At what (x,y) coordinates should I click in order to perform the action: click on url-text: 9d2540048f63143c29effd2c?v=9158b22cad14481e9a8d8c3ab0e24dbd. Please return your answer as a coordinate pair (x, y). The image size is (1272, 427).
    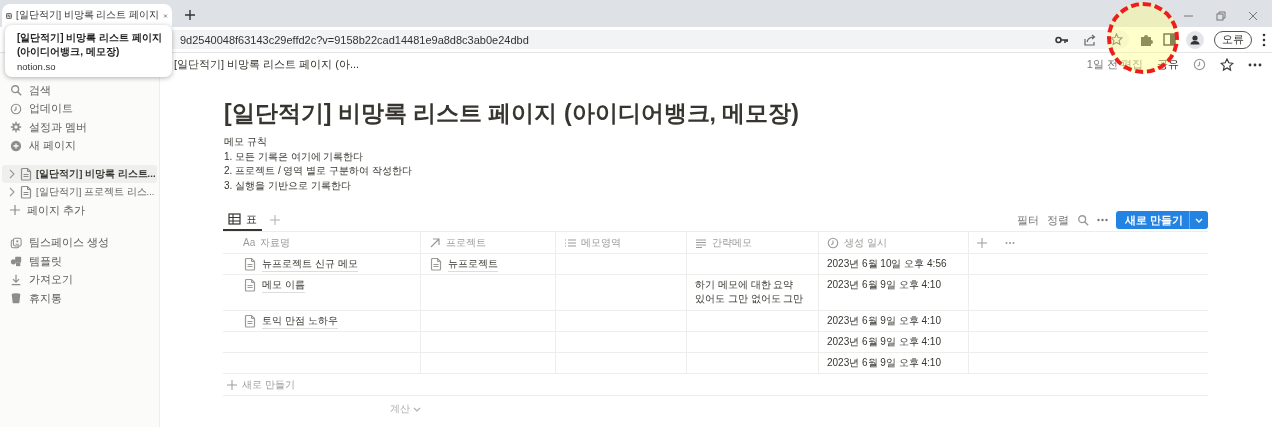
    Looking at the image, I should click on (355, 39).